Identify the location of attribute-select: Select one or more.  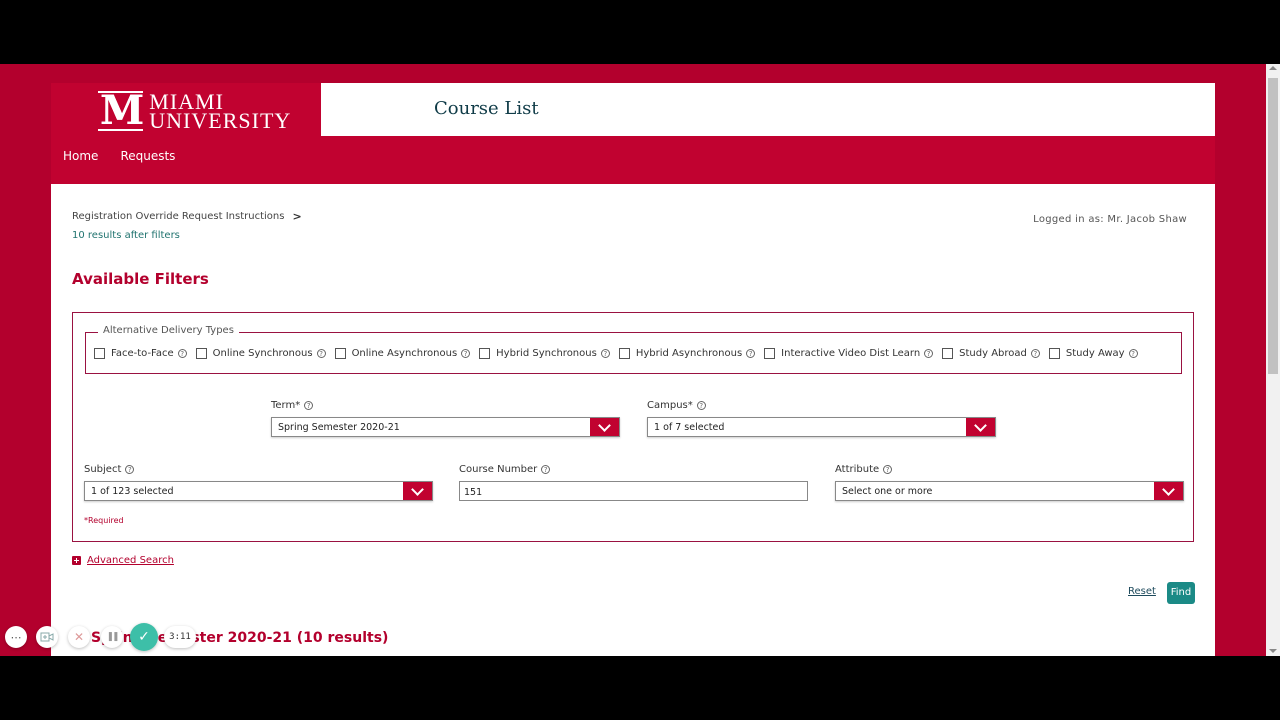
(1009, 491).